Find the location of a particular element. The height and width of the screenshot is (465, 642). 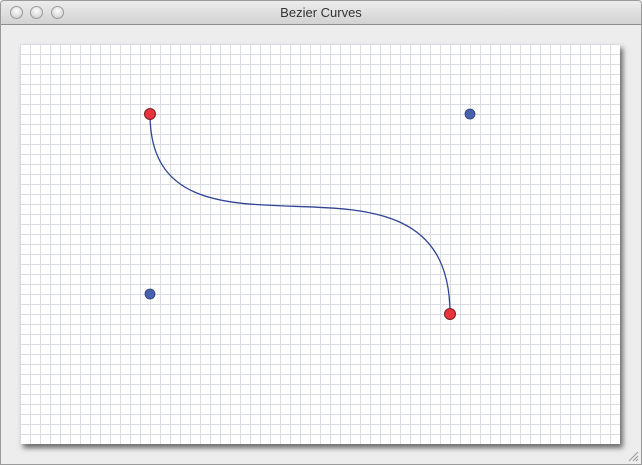

title-bar: Bezier Curves is located at coordinates (321, 13).